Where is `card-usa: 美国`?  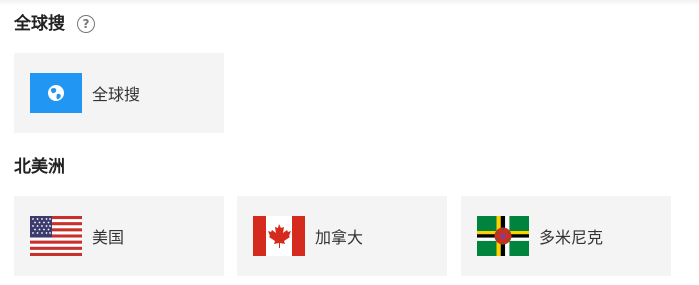 card-usa: 美国 is located at coordinates (119, 236).